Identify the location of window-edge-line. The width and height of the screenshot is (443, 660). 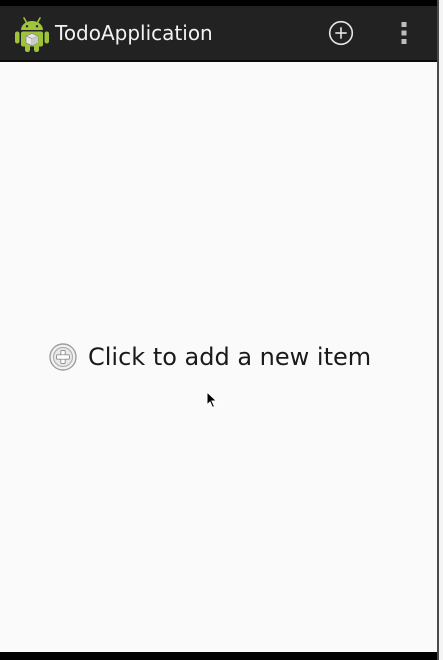
(438, 330).